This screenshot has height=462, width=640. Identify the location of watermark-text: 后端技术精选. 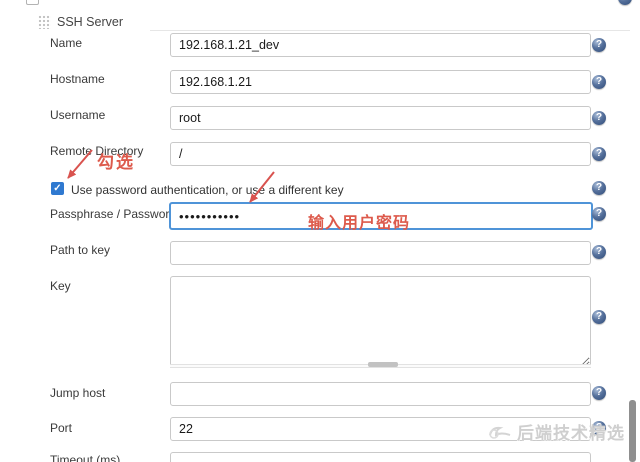
(571, 433).